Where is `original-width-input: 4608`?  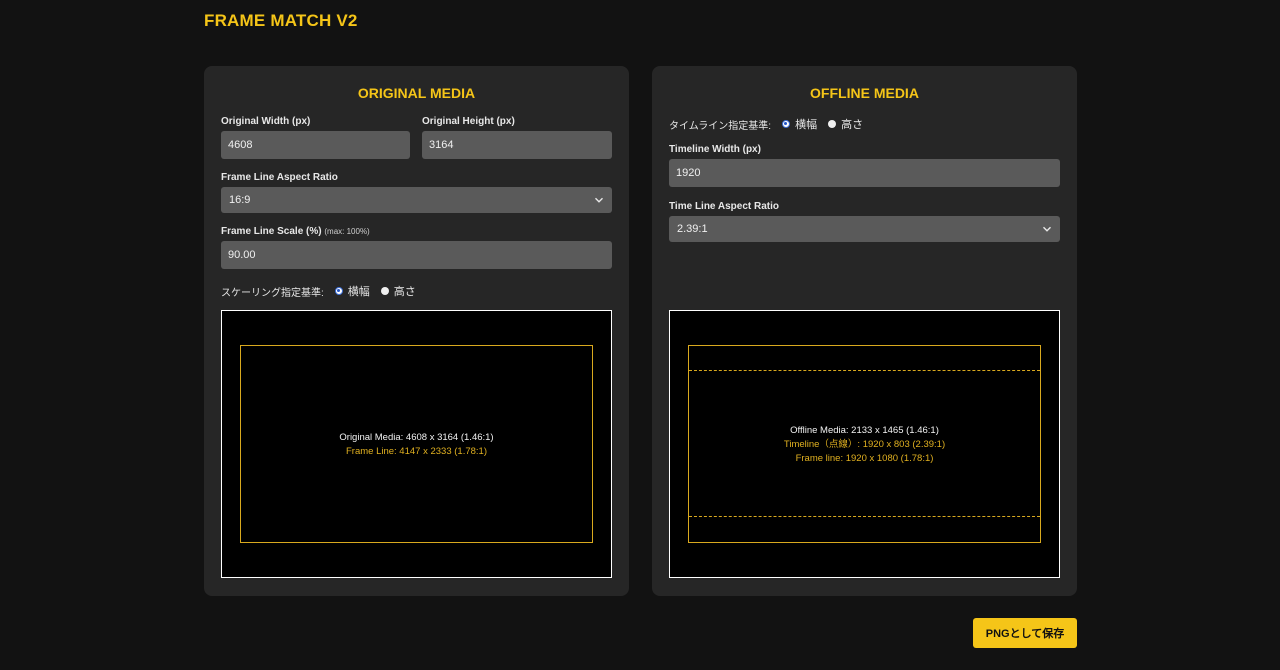
original-width-input: 4608 is located at coordinates (315, 145).